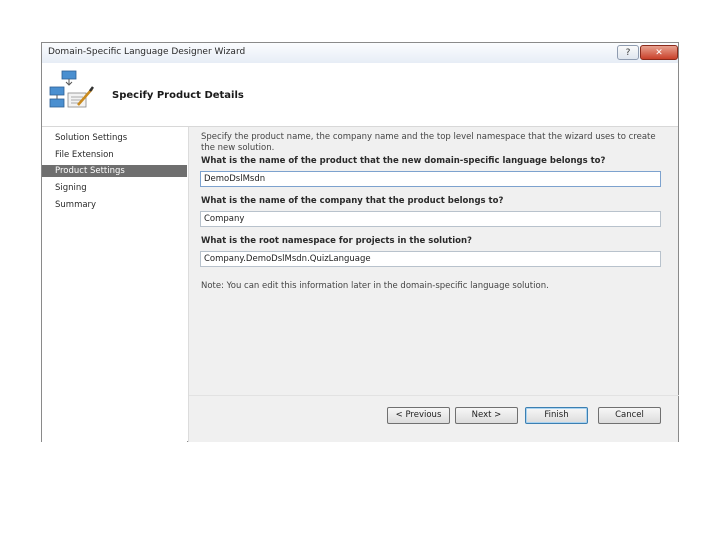 The height and width of the screenshot is (540, 720). Describe the element at coordinates (628, 52) in the screenshot. I see `help-button: ?` at that location.